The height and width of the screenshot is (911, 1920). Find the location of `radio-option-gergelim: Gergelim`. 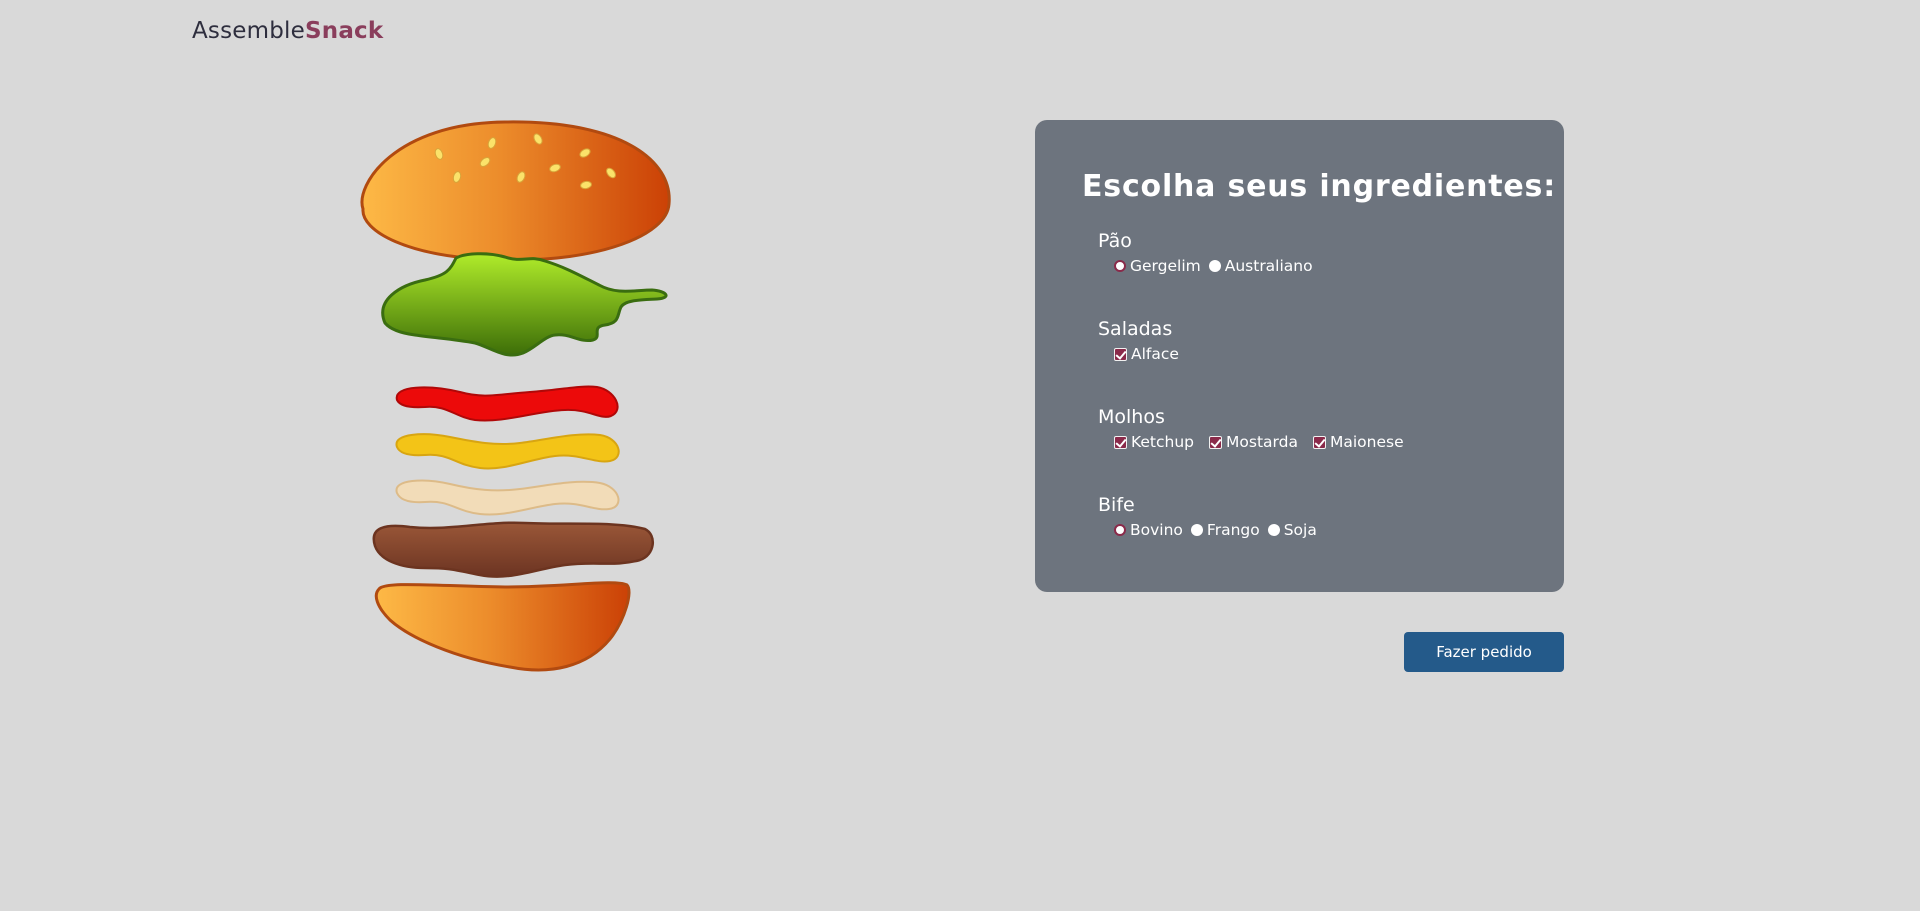

radio-option-gergelim: Gergelim is located at coordinates (1157, 266).